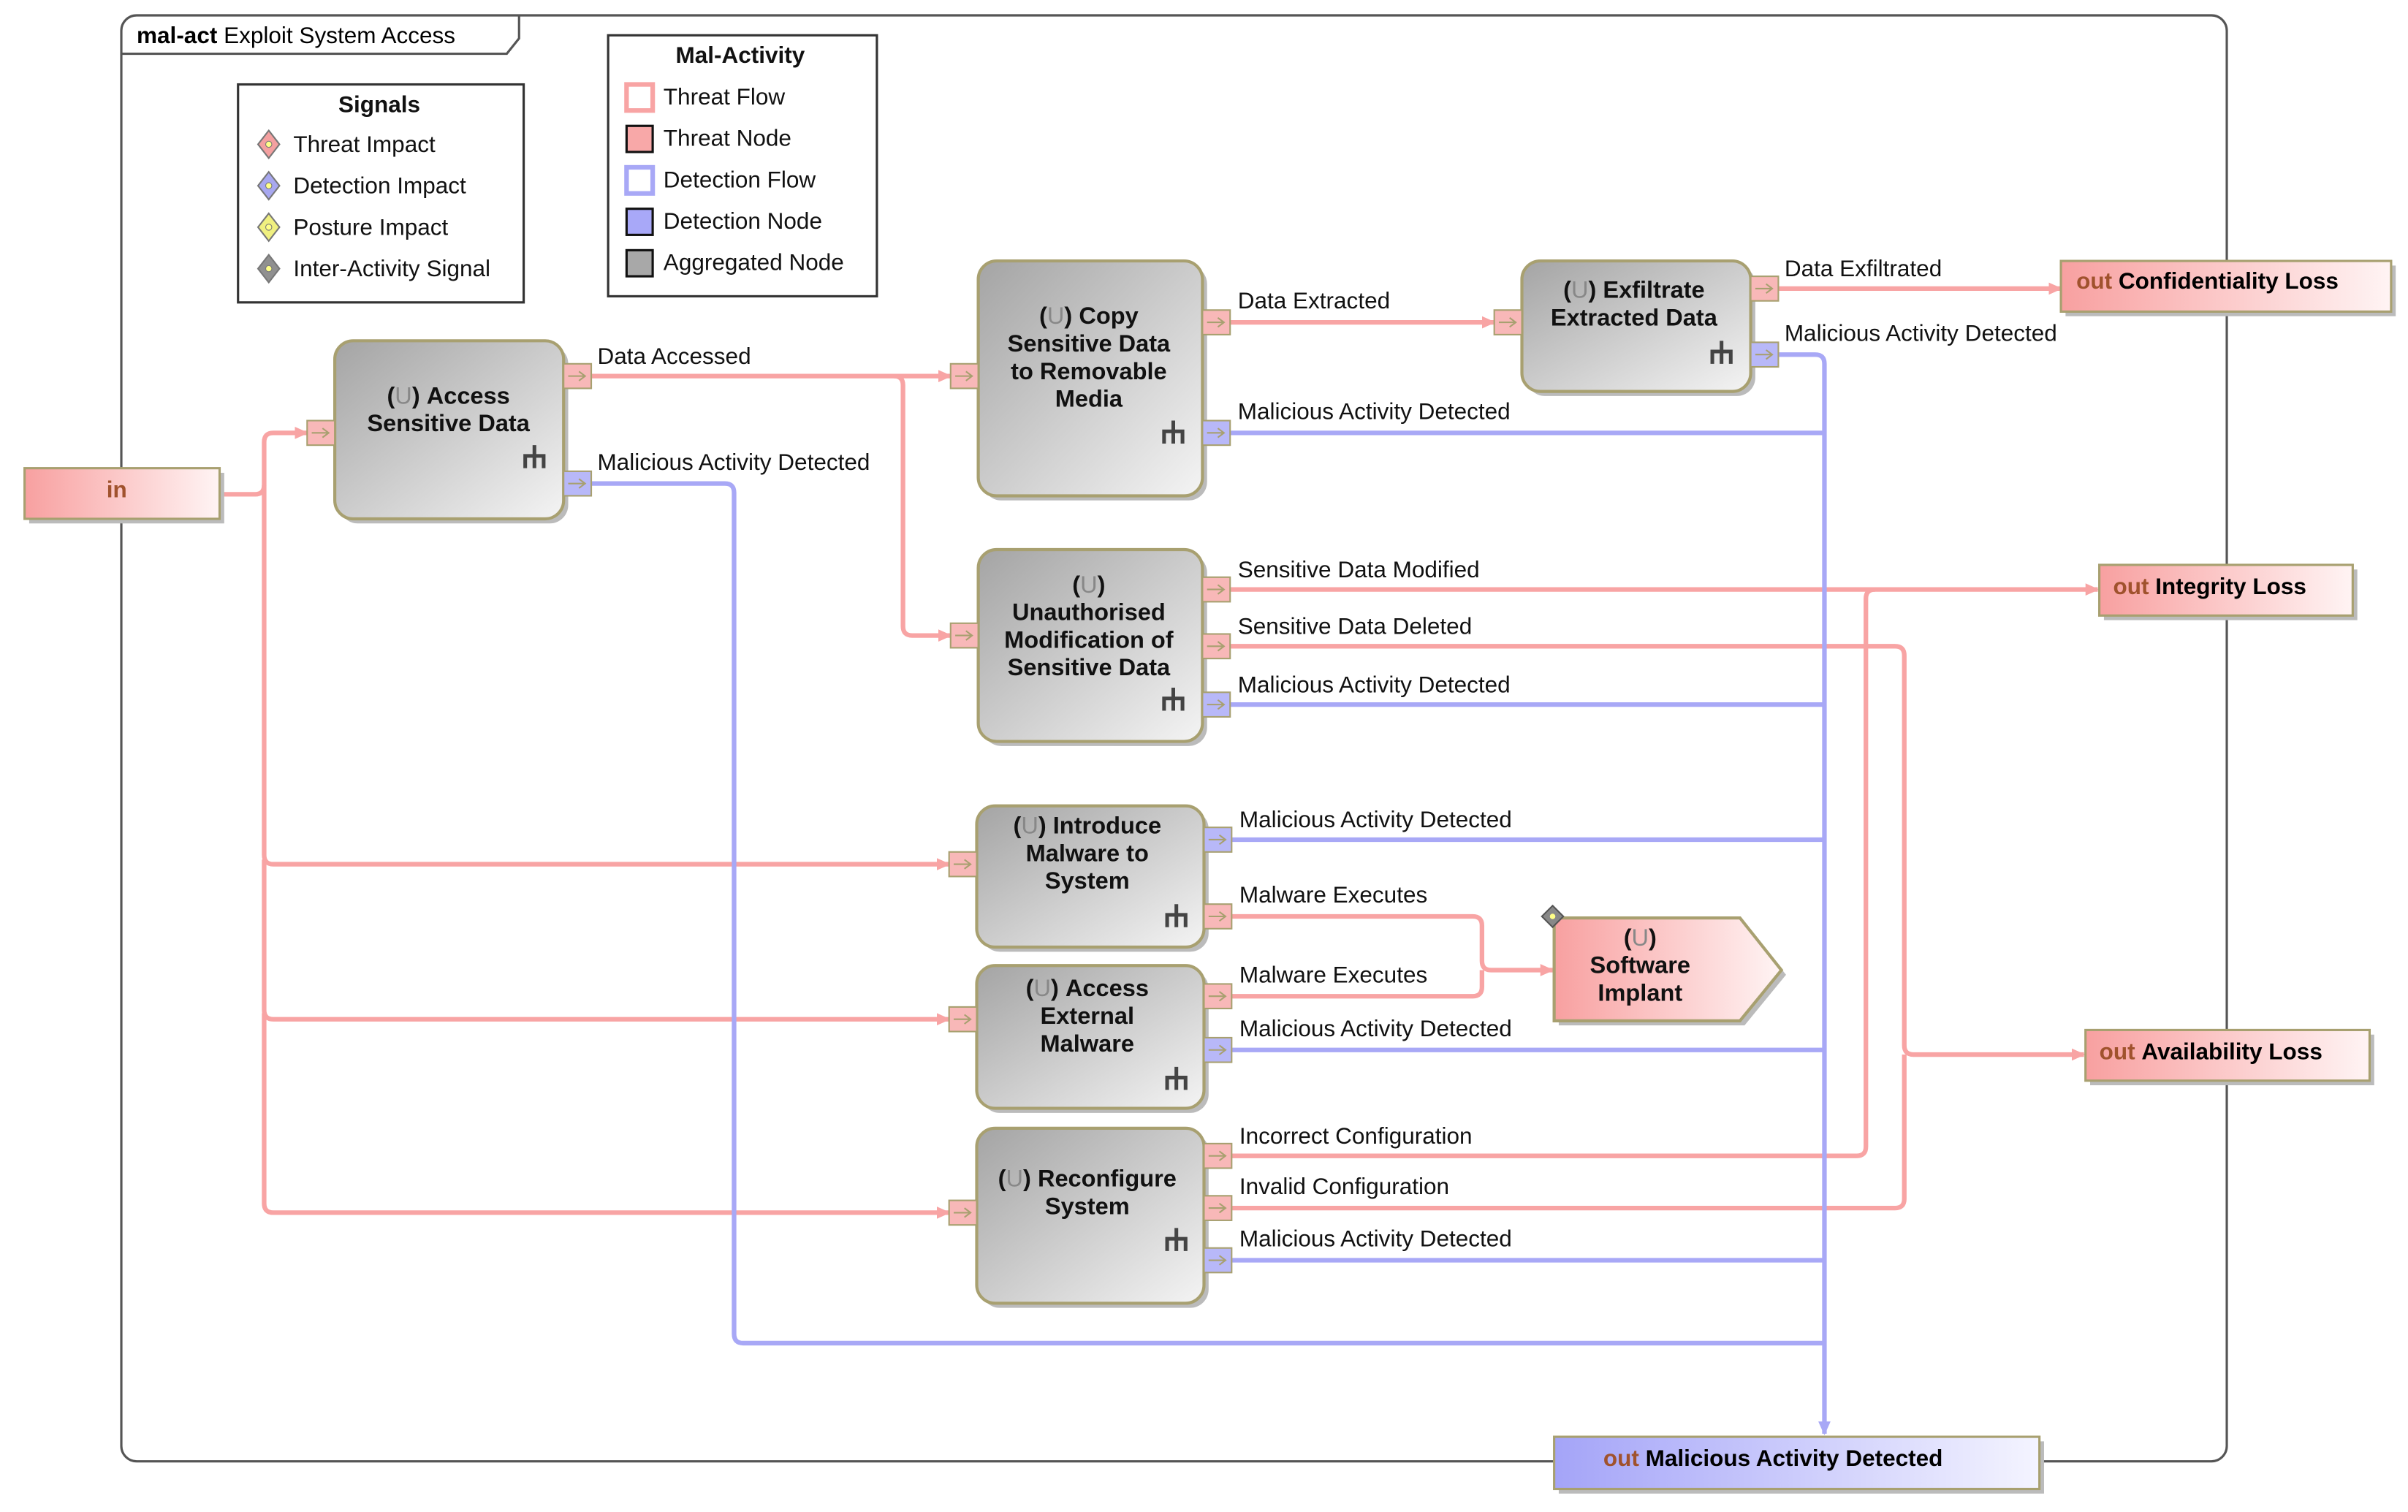  I want to click on signal-legend-label: Threat Impact, so click(364, 144).